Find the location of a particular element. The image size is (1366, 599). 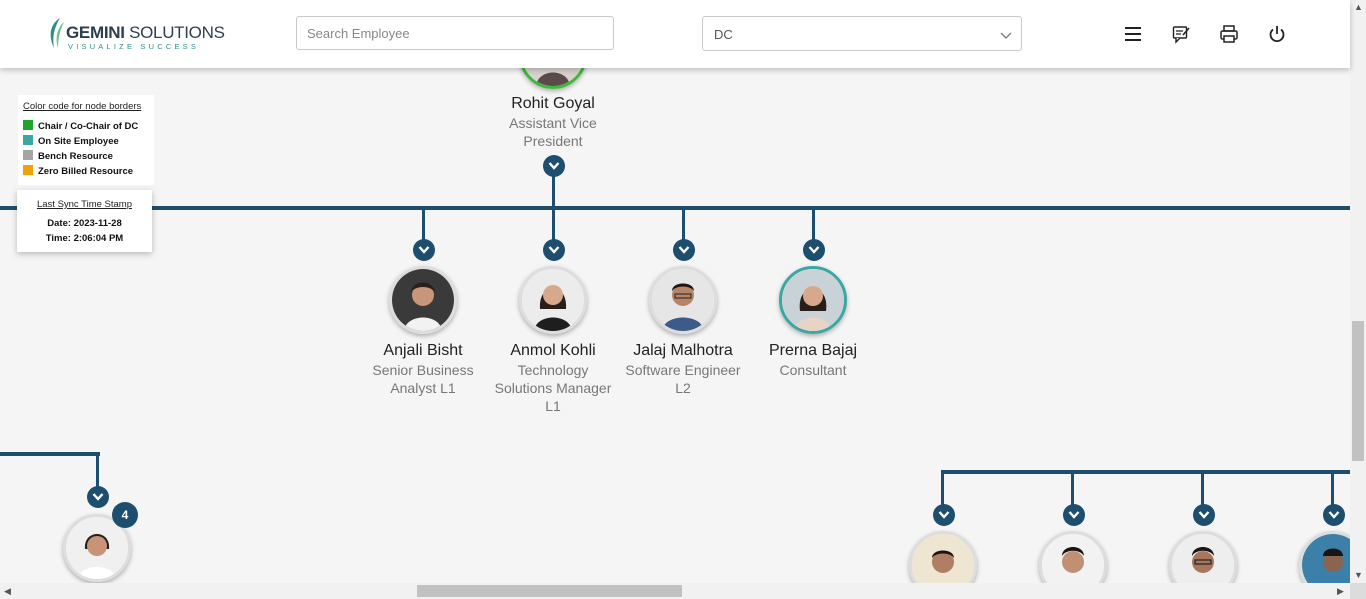

node-name: Prerna Bajaj is located at coordinates (813, 350).